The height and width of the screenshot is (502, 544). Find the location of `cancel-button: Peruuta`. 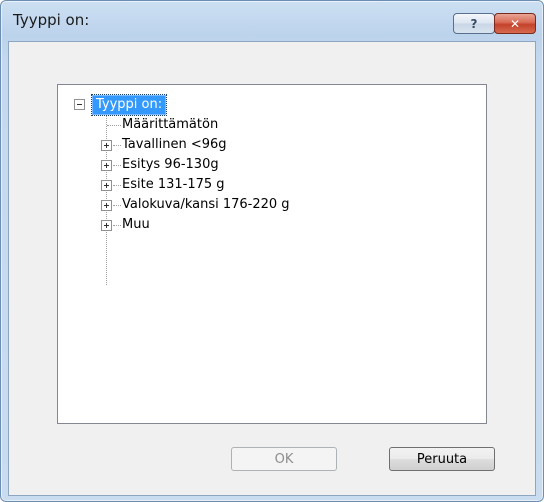

cancel-button: Peruuta is located at coordinates (442, 459).